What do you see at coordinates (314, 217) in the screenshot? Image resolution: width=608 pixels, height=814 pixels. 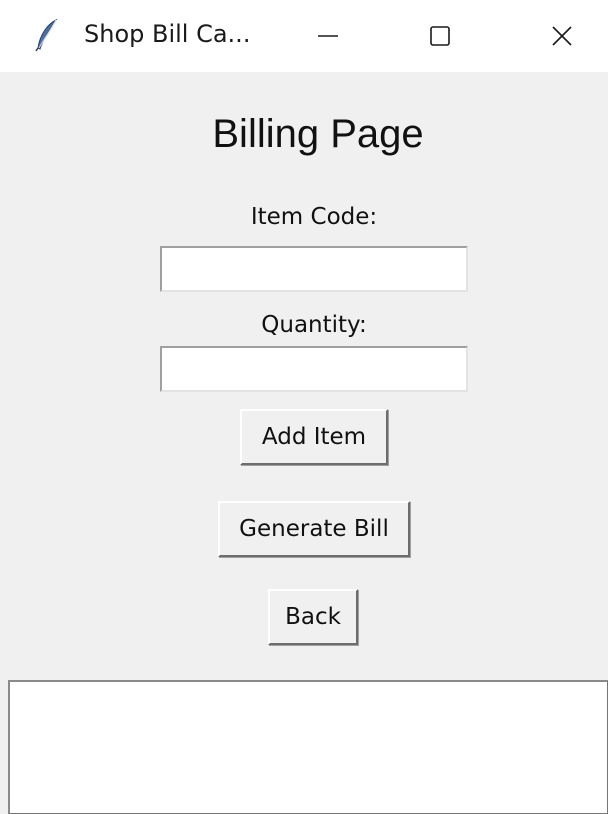 I see `item-code-label: Item Code:` at bounding box center [314, 217].